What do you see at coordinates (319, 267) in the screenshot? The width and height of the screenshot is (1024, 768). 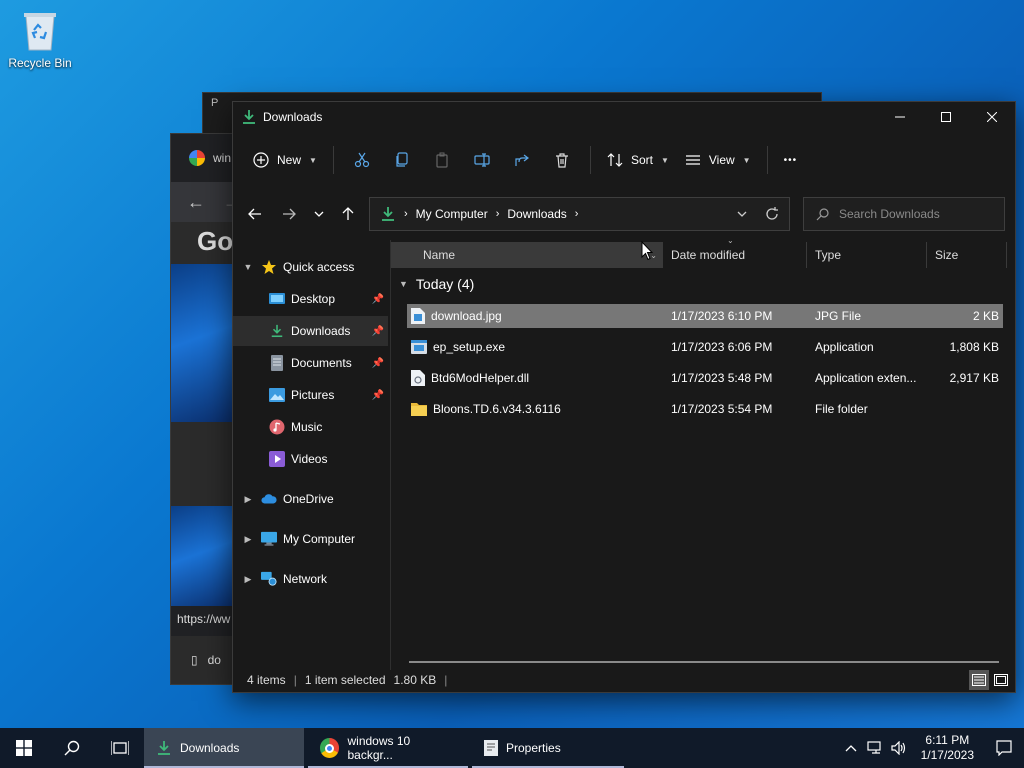 I see `sidebar-item-label: Quick access` at bounding box center [319, 267].